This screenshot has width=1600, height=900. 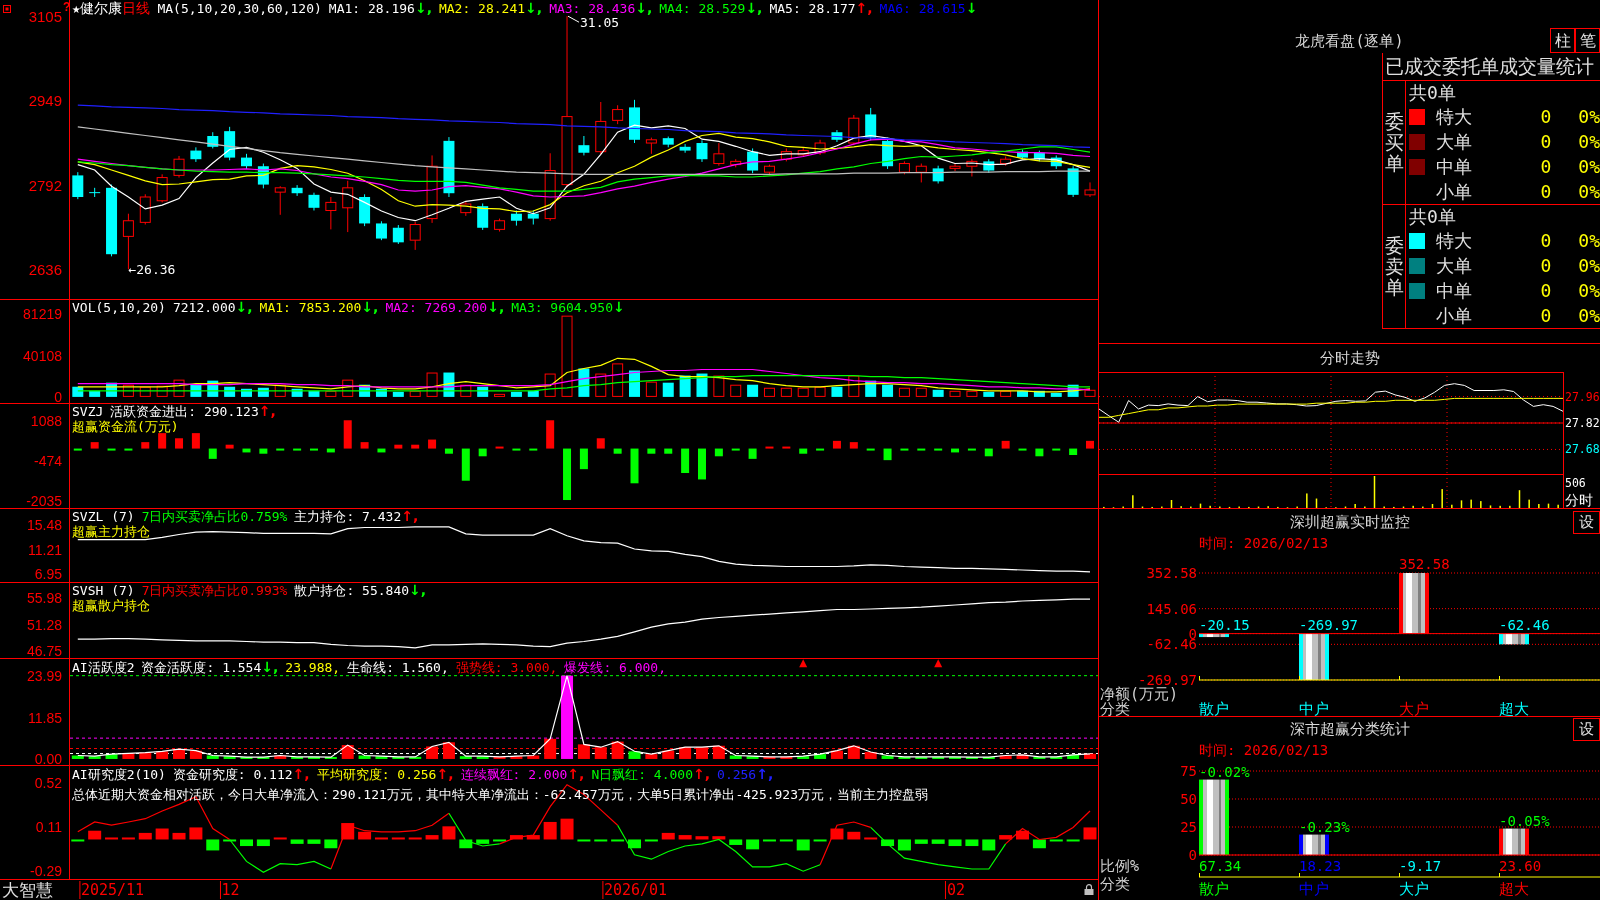 What do you see at coordinates (1224, 624) in the screenshot?
I see `value-label: -20.15` at bounding box center [1224, 624].